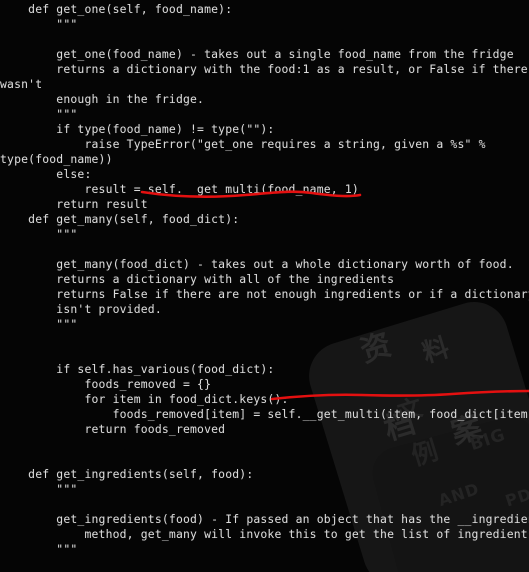 Image resolution: width=529 pixels, height=572 pixels. Describe the element at coordinates (21, 84) in the screenshot. I see `code-line: wasn't` at that location.